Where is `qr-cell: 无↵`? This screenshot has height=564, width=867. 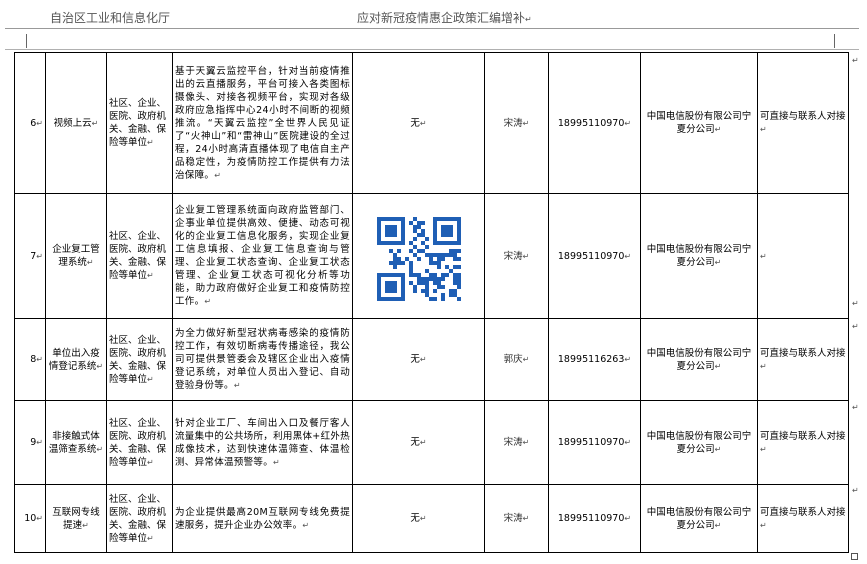 qr-cell: 无↵ is located at coordinates (418, 442).